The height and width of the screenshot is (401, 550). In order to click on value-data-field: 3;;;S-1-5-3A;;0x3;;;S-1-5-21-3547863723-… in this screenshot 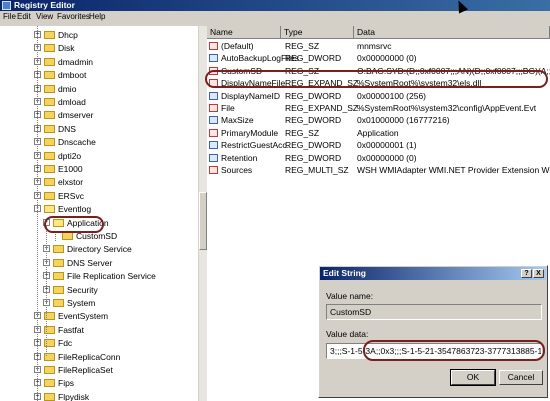, I will do `click(434, 351)`.